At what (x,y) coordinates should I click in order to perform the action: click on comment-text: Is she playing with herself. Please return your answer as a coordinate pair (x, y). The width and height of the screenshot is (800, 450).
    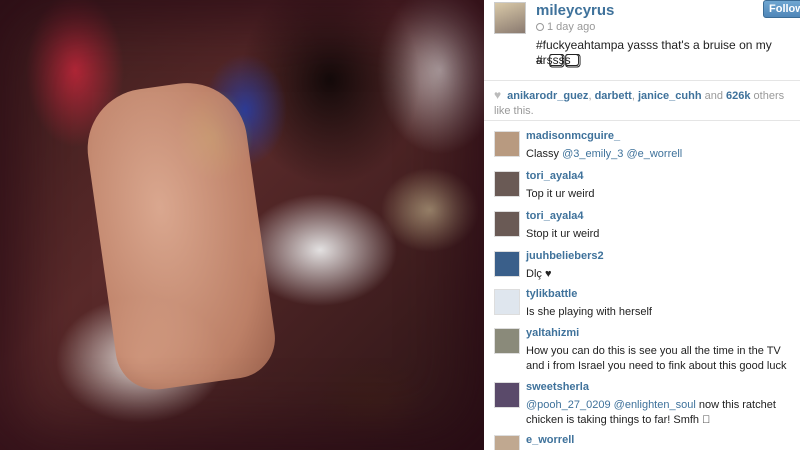
    Looking at the image, I should click on (589, 312).